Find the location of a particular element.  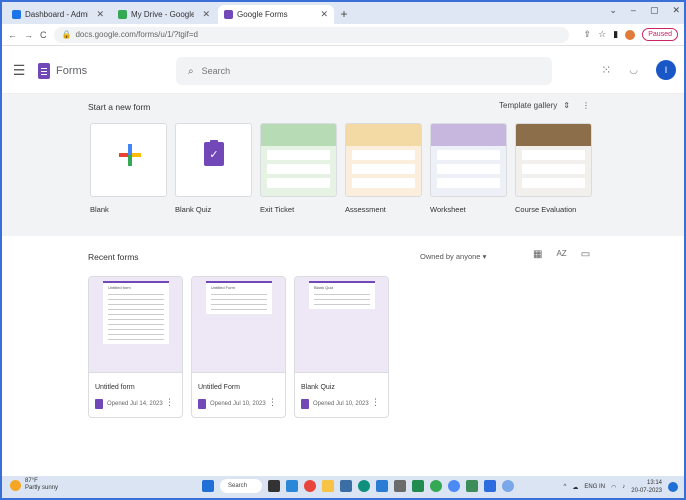

profile-icon is located at coordinates (630, 34).